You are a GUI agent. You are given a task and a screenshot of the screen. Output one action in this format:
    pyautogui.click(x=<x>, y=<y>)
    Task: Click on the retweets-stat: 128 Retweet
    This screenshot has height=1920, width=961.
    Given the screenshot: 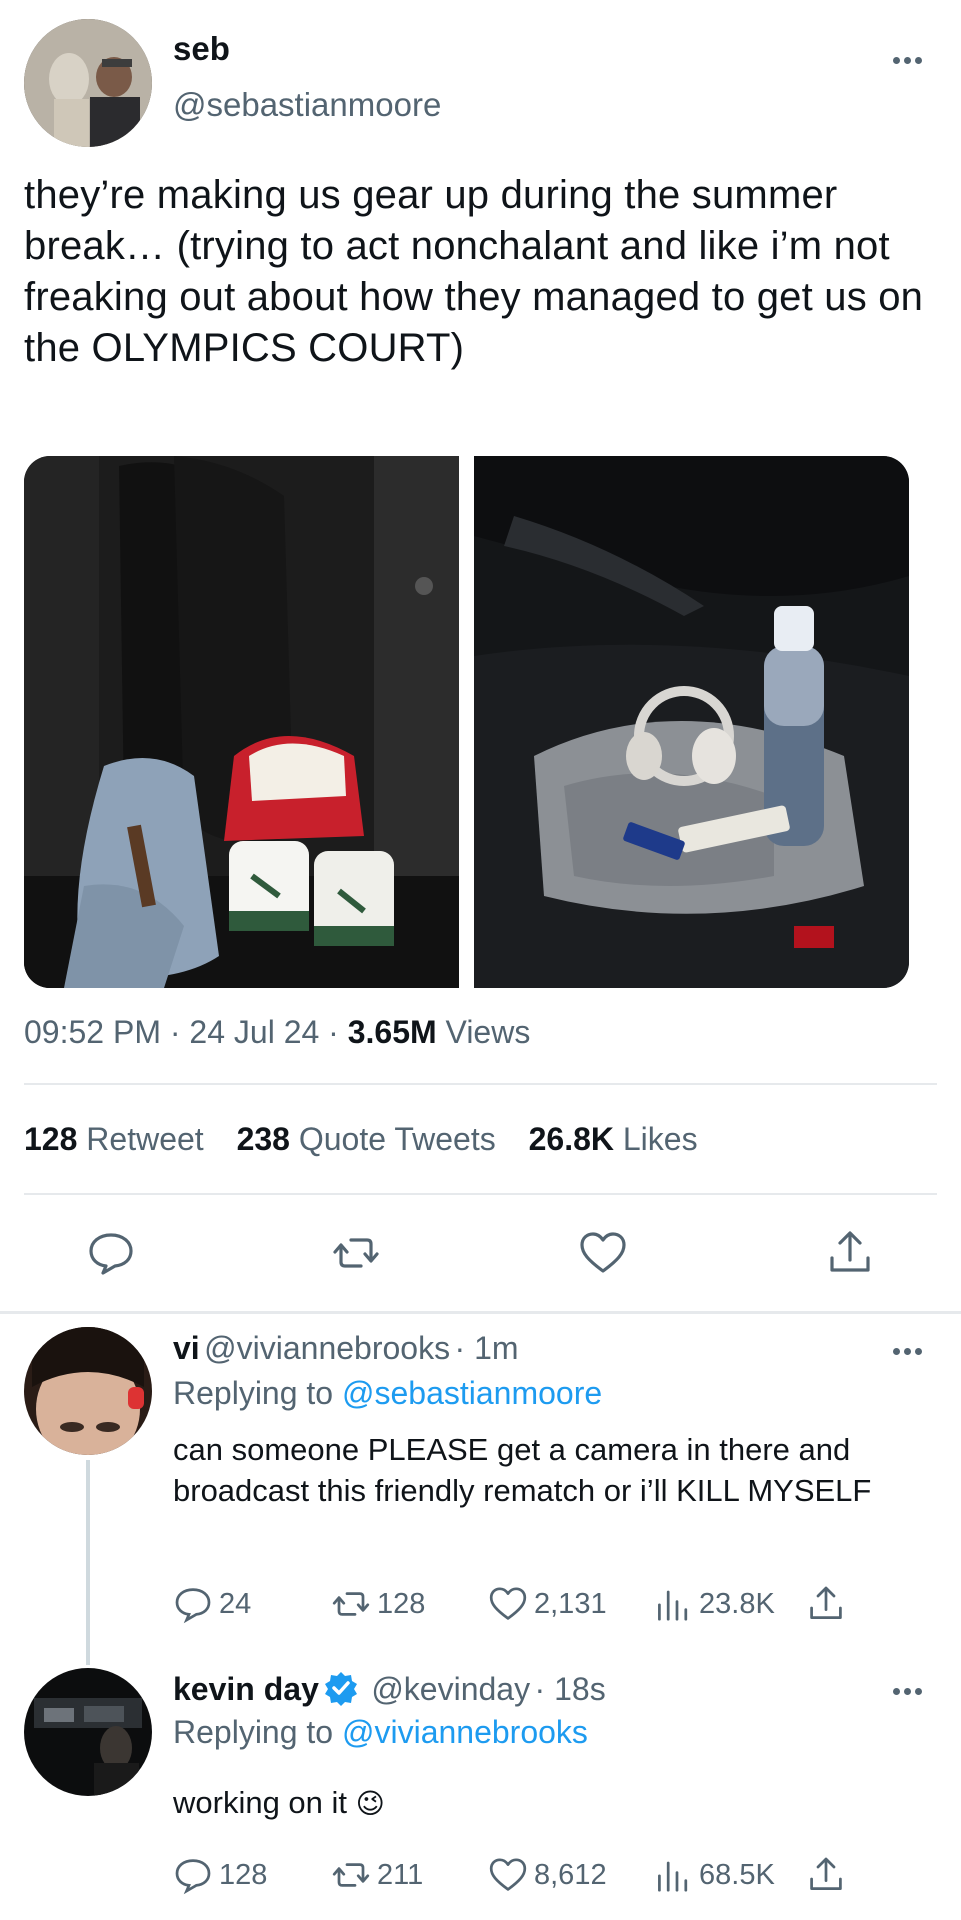 What is the action you would take?
    pyautogui.click(x=118, y=1139)
    